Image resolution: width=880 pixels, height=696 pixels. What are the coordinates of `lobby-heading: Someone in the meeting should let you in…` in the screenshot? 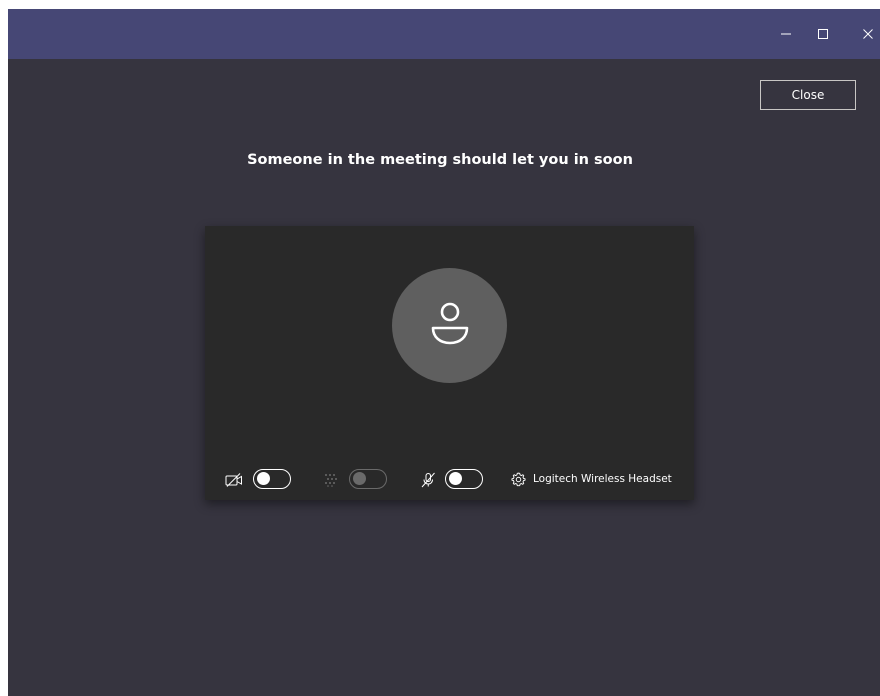 It's located at (440, 160).